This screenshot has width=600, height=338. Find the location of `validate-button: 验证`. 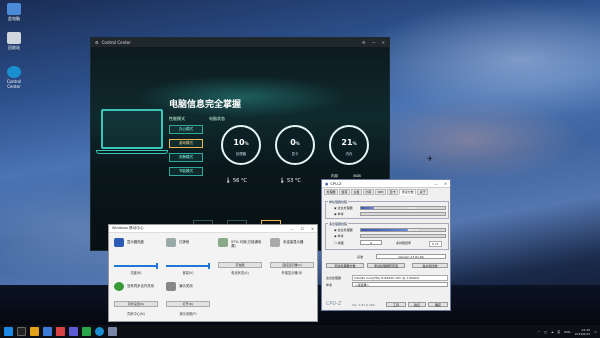

validate-button: 验证 is located at coordinates (417, 304).